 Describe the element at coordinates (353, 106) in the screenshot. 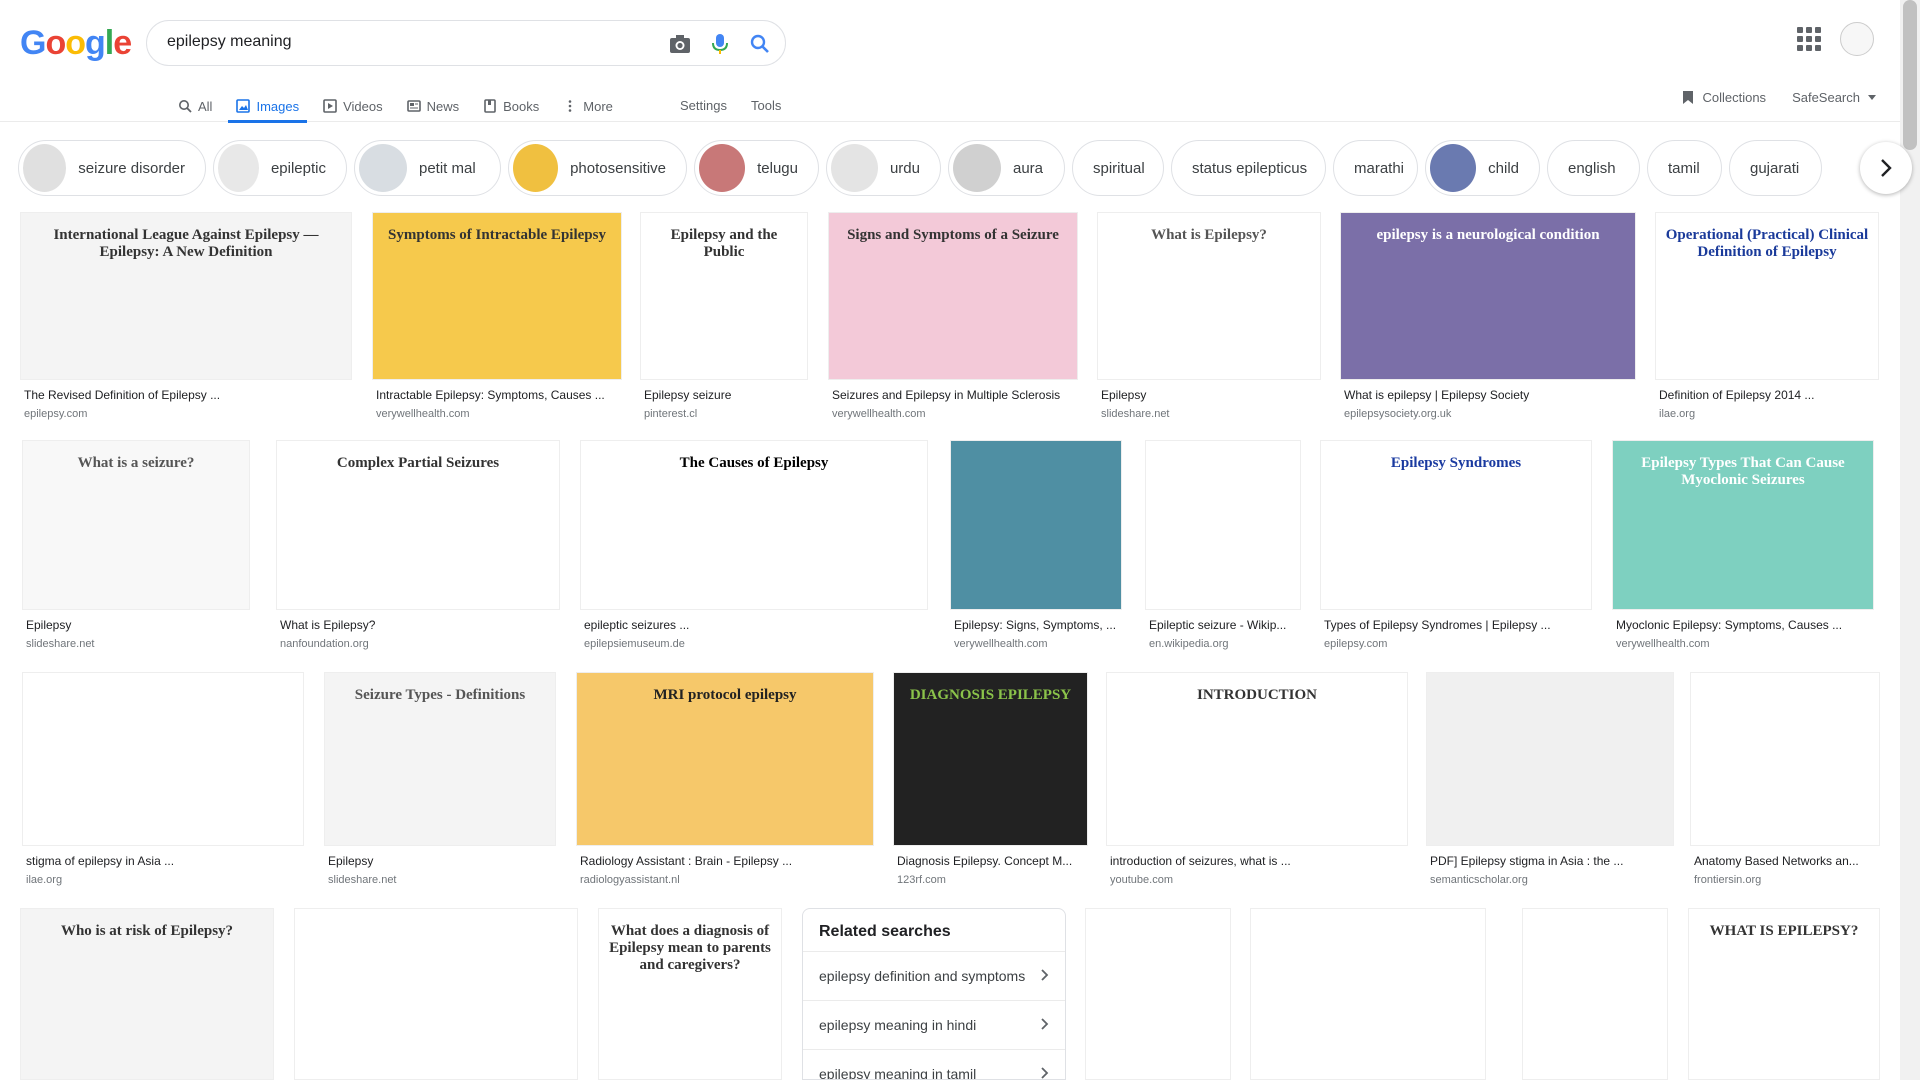

I see `tab-videos: Videos` at that location.